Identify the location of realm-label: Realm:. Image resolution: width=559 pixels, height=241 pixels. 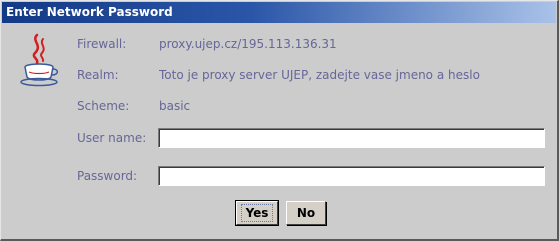
(98, 75).